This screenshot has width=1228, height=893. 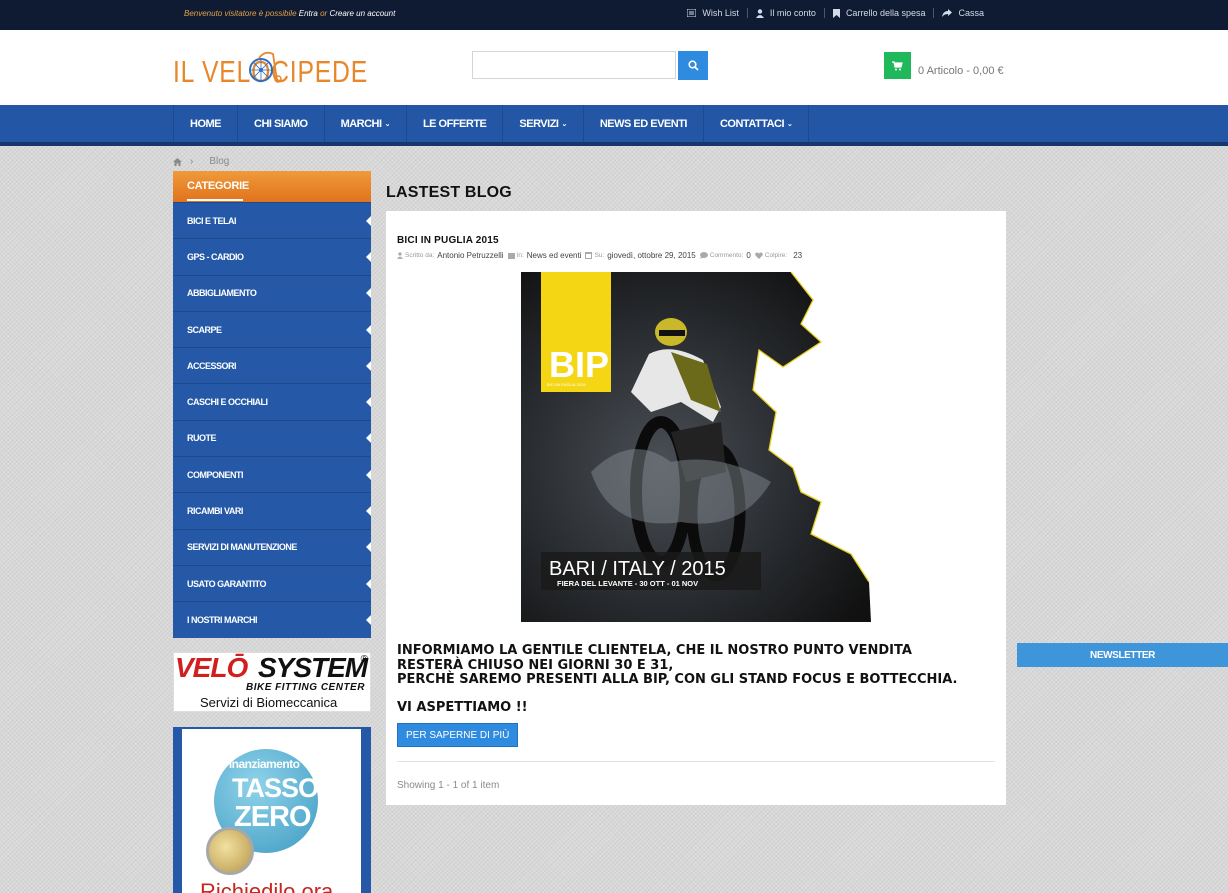 I want to click on breadcrumb-current: Blog, so click(x=219, y=161).